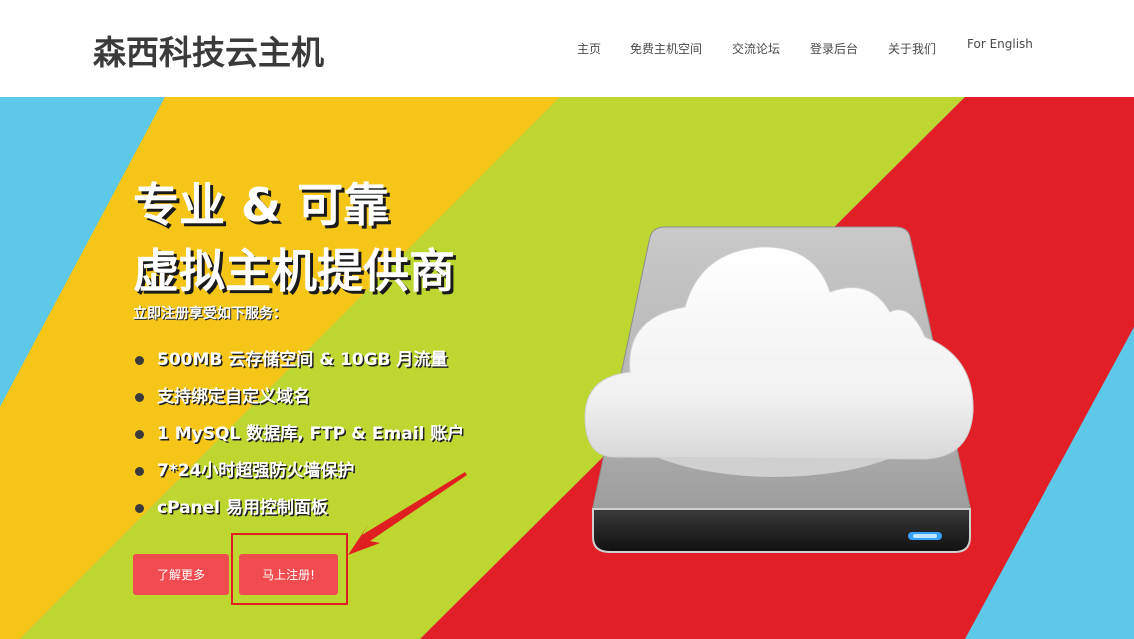  Describe the element at coordinates (666, 48) in the screenshot. I see `nav-item-free-hosting: 免费主机空间` at that location.